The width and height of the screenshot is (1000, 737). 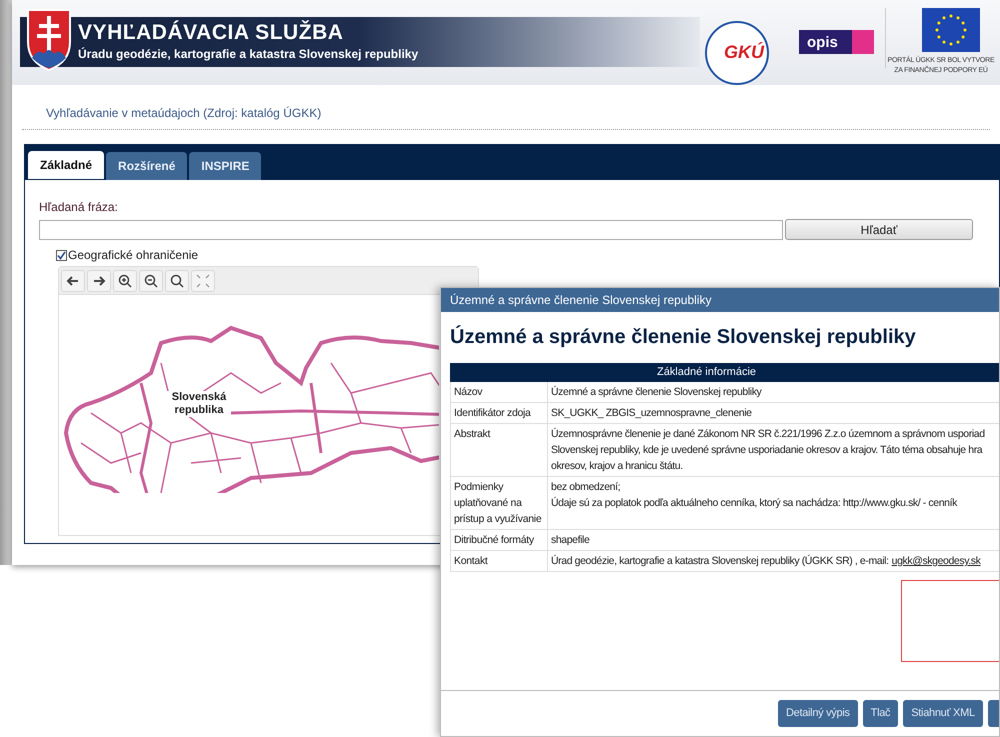 What do you see at coordinates (499, 561) in the screenshot?
I see `table-cell: Kontakt` at bounding box center [499, 561].